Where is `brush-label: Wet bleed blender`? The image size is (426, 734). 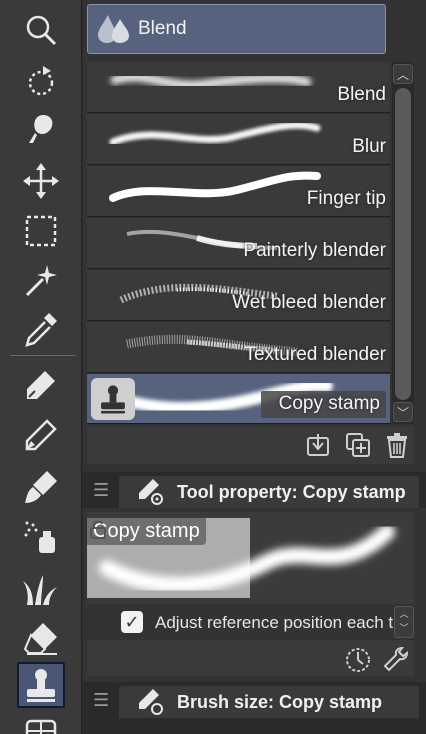 brush-label: Wet bleed blender is located at coordinates (309, 302).